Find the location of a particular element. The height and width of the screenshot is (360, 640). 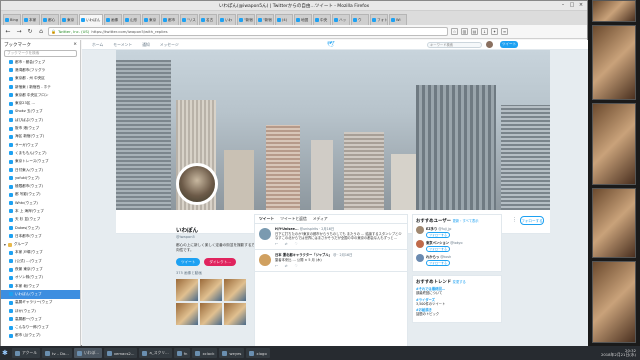

extension-icon: ✦ is located at coordinates (494, 31).